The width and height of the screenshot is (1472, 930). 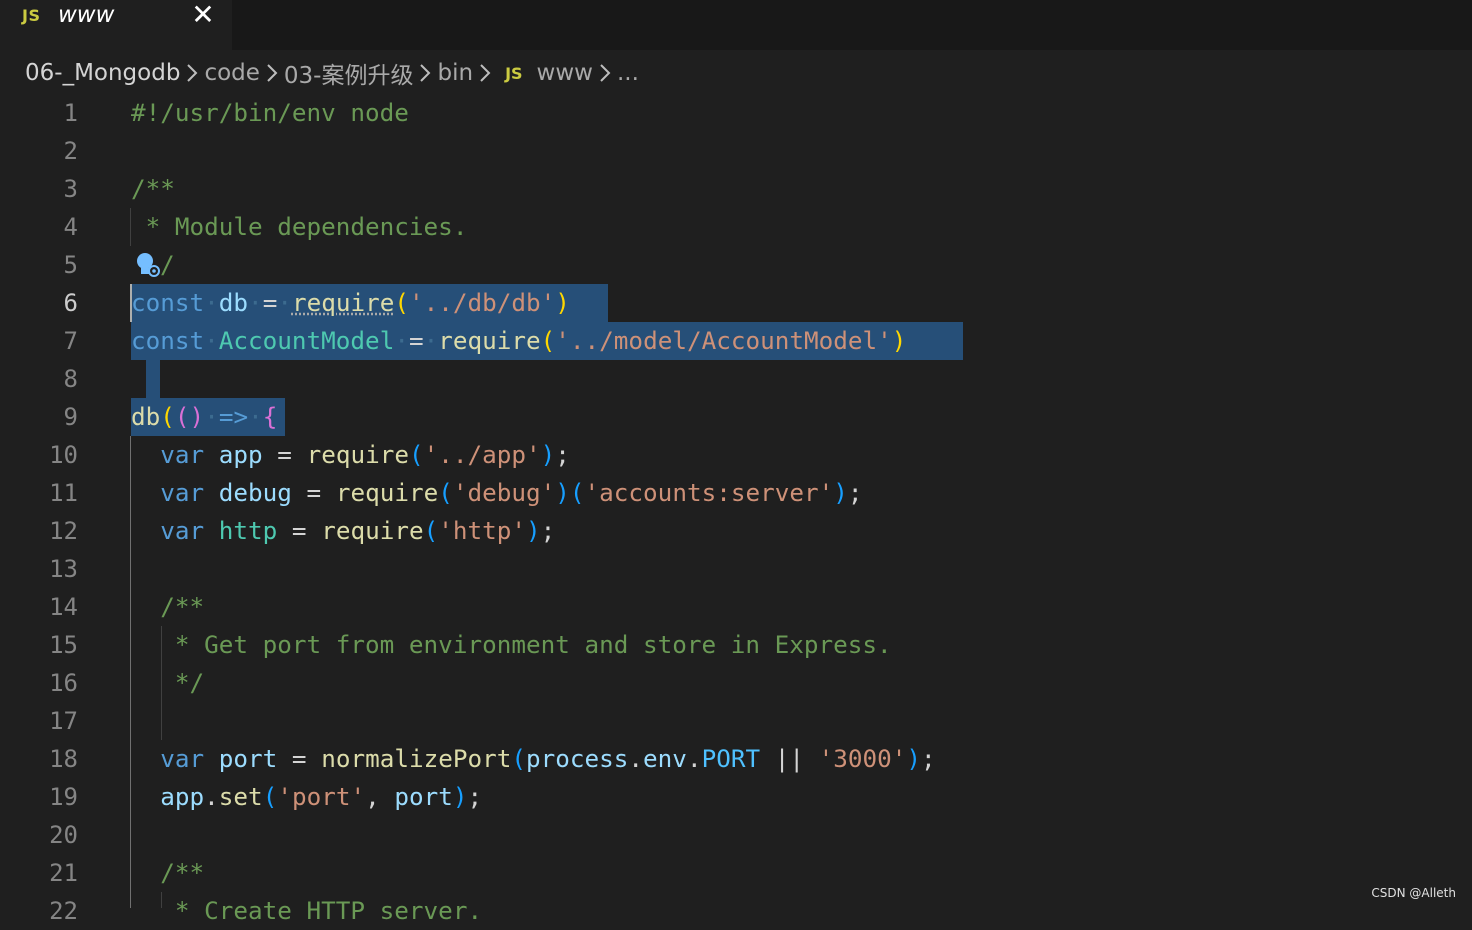 I want to click on breadcrumb-item-folder: 03-案例升级, so click(x=349, y=73).